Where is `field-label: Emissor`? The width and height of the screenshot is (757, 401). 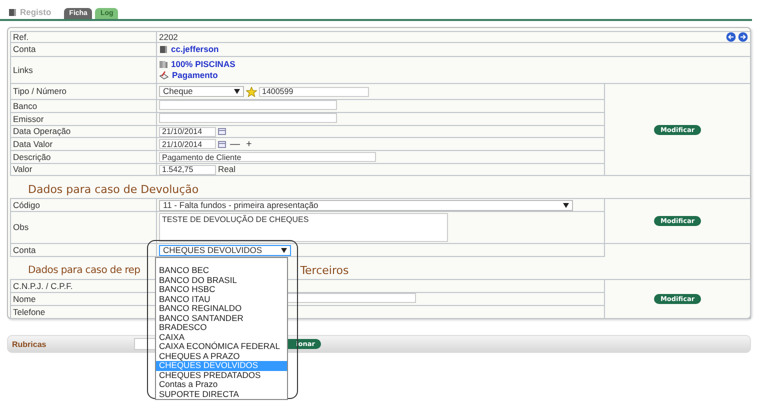
field-label: Emissor is located at coordinates (28, 119).